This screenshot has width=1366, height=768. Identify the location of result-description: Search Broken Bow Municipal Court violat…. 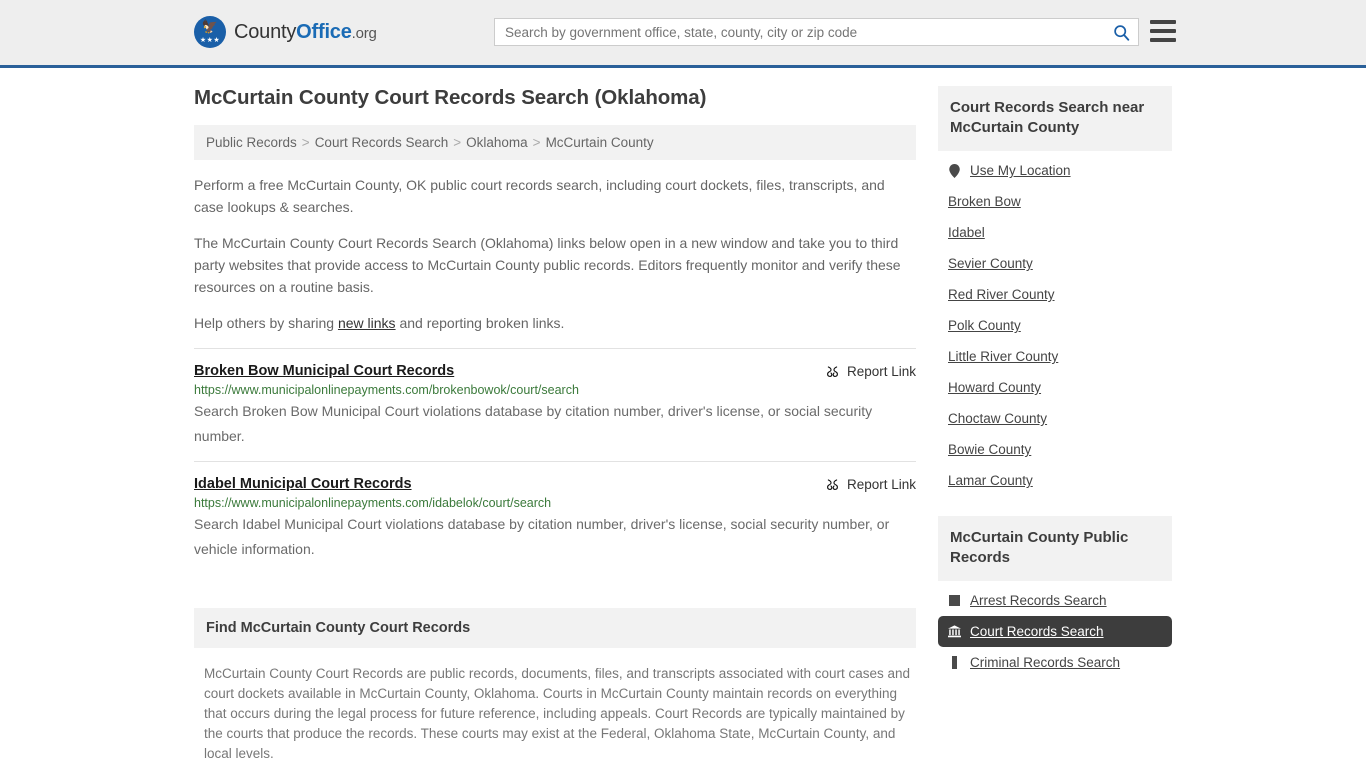
(533, 423).